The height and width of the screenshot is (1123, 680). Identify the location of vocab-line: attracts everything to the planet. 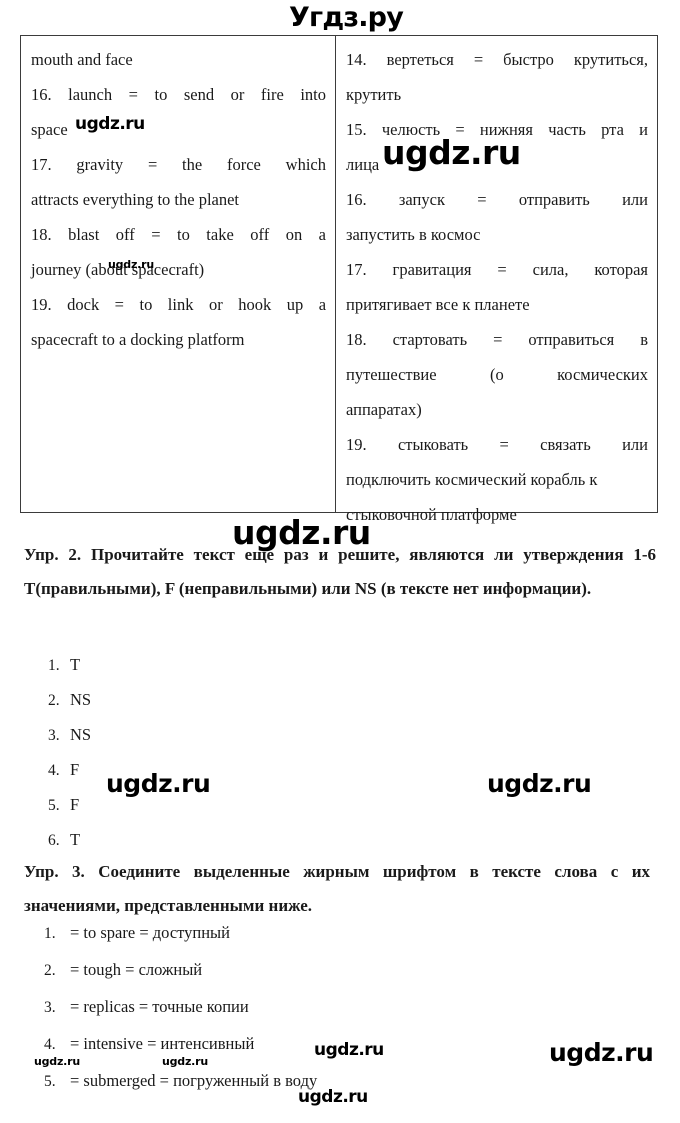
(135, 199).